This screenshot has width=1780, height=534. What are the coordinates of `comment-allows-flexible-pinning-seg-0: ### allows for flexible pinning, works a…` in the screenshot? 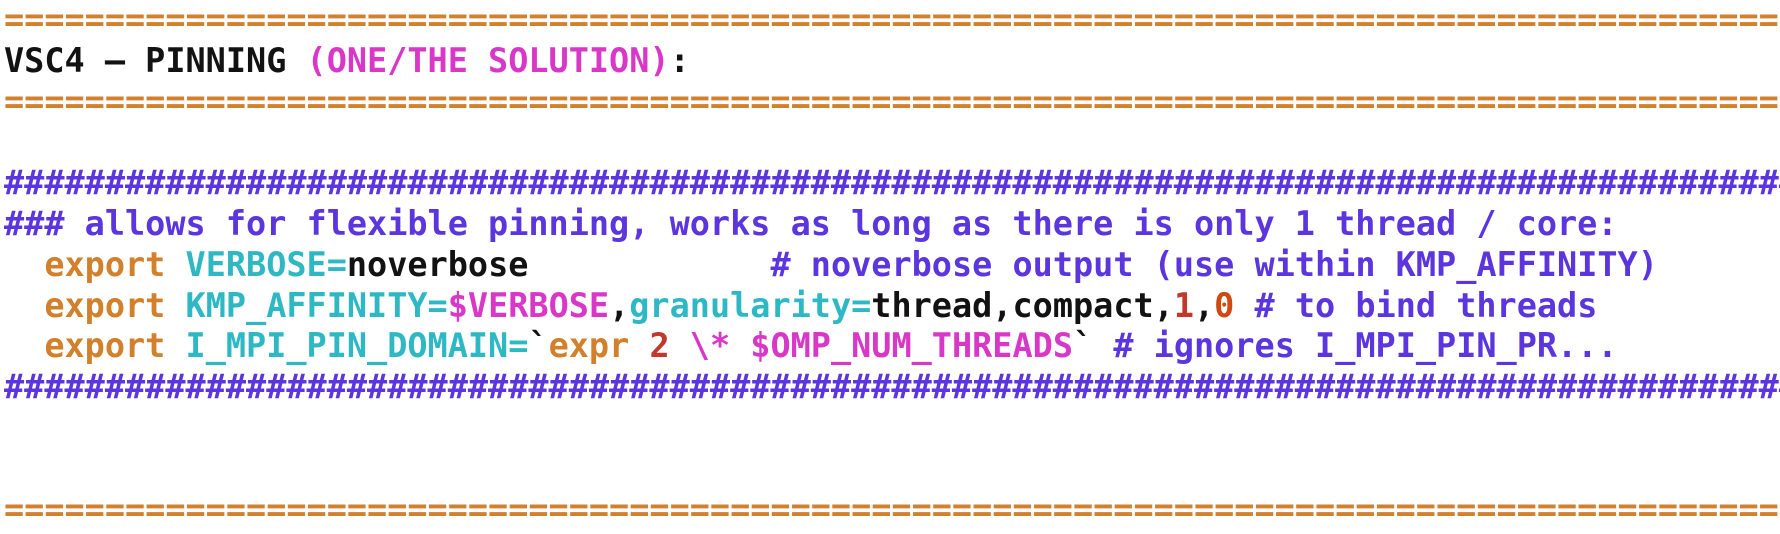 It's located at (811, 223).